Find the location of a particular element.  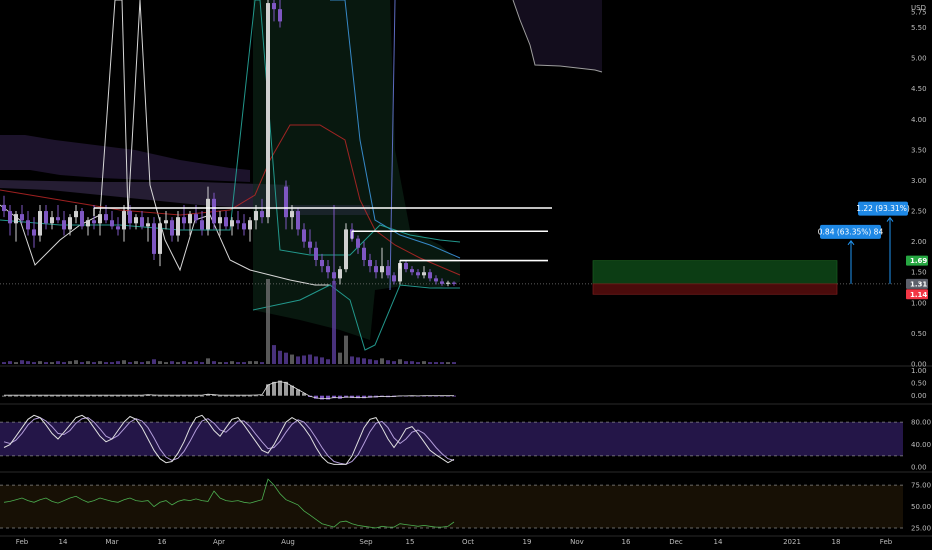

position-tool is located at coordinates (715, 277).